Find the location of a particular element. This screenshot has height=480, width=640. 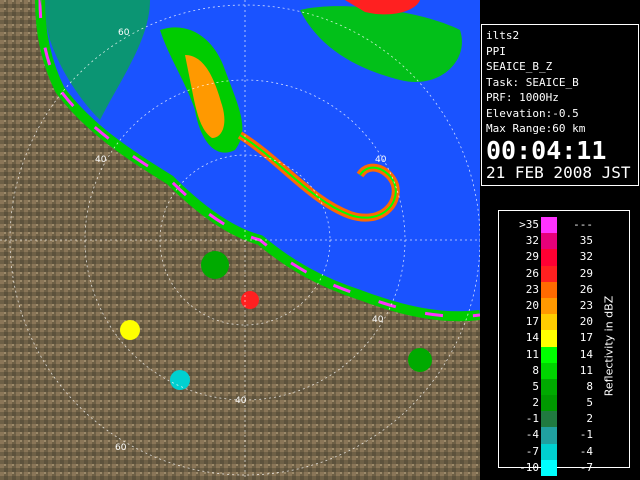

legend-row: 32 35 is located at coordinates (560, 241).